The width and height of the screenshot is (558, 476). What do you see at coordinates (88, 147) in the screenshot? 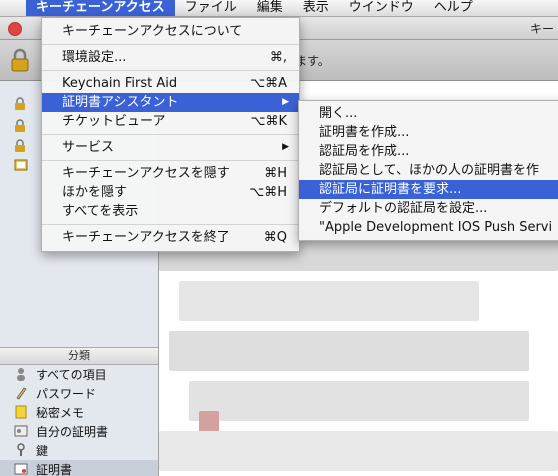
I see `menu-item-label: サービス` at bounding box center [88, 147].